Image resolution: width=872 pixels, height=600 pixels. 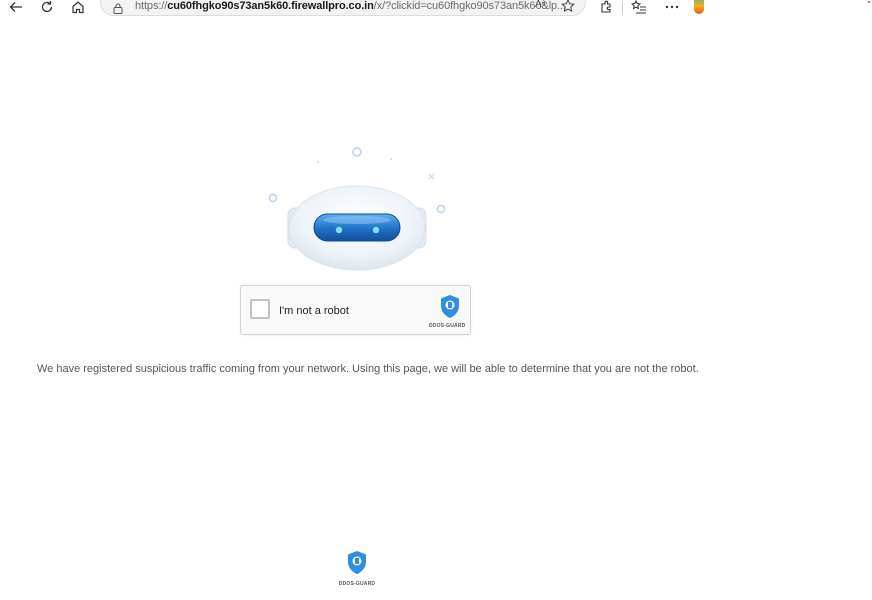 I want to click on favorites-button, so click(x=639, y=9).